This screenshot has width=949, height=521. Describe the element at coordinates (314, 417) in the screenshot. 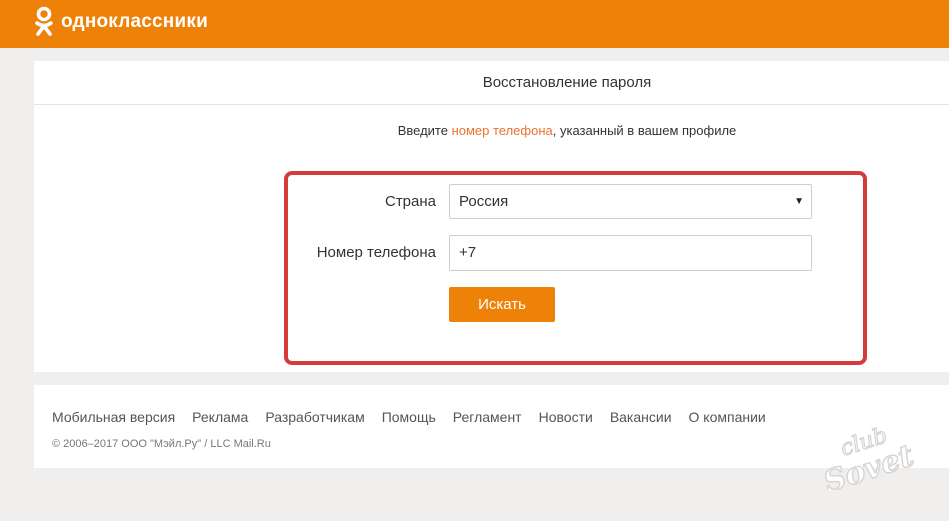

I see `footer-link-developers: Разработчикам` at that location.